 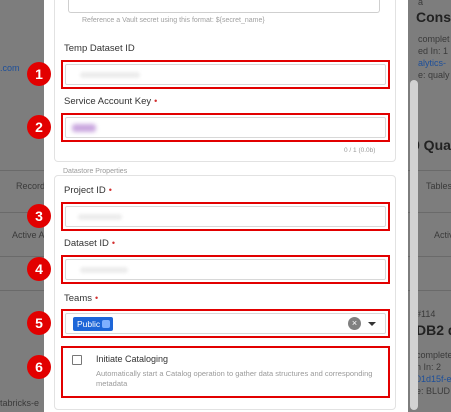 What do you see at coordinates (433, 379) in the screenshot?
I see `bg-card-line: 01d15f-e` at bounding box center [433, 379].